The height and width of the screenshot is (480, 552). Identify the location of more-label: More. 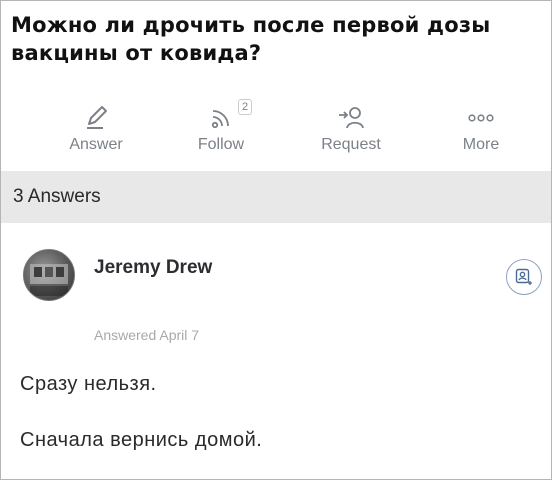
(481, 144).